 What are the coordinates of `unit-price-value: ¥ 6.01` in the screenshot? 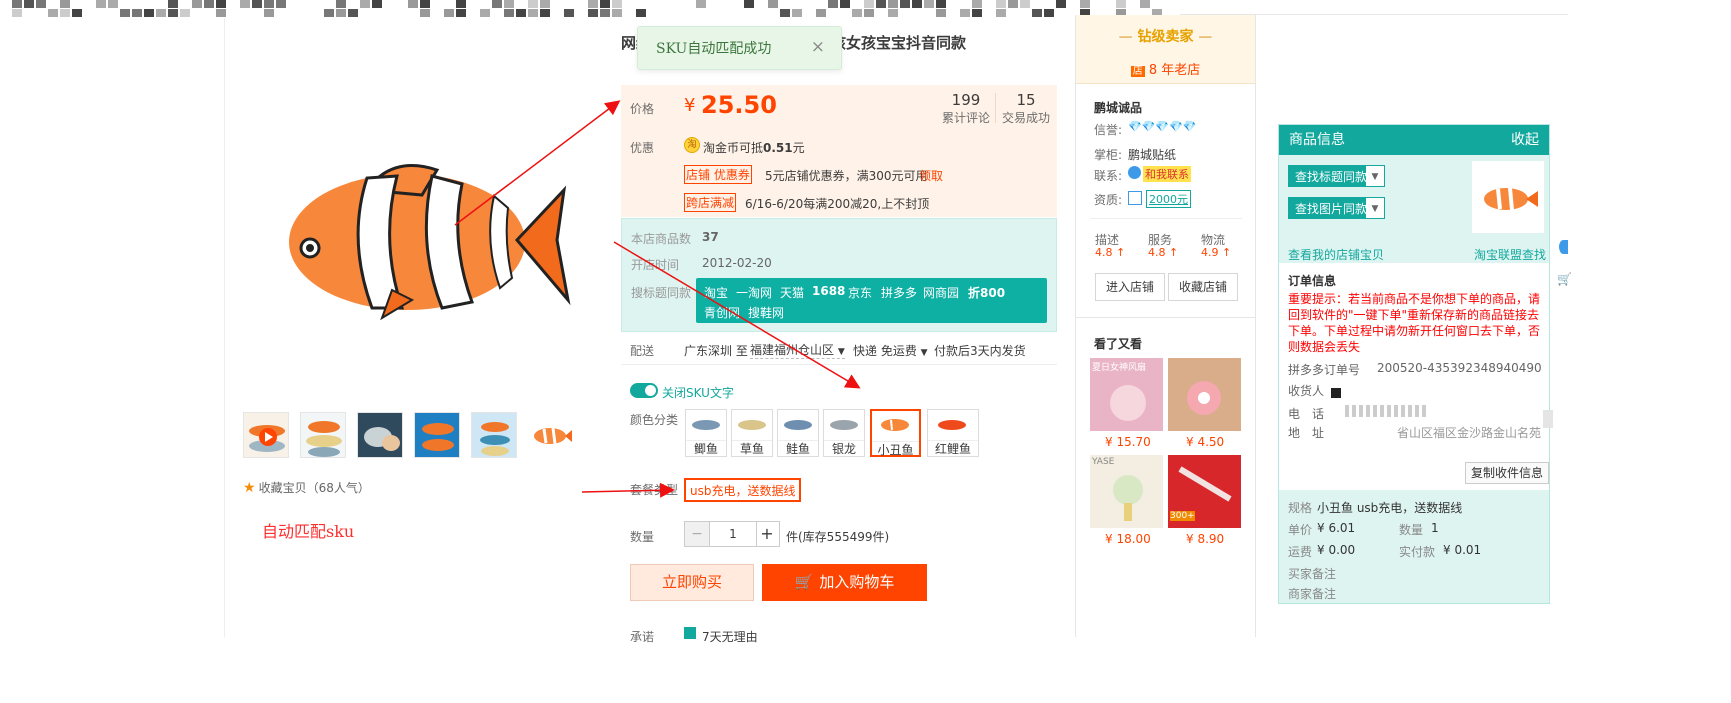 It's located at (1336, 528).